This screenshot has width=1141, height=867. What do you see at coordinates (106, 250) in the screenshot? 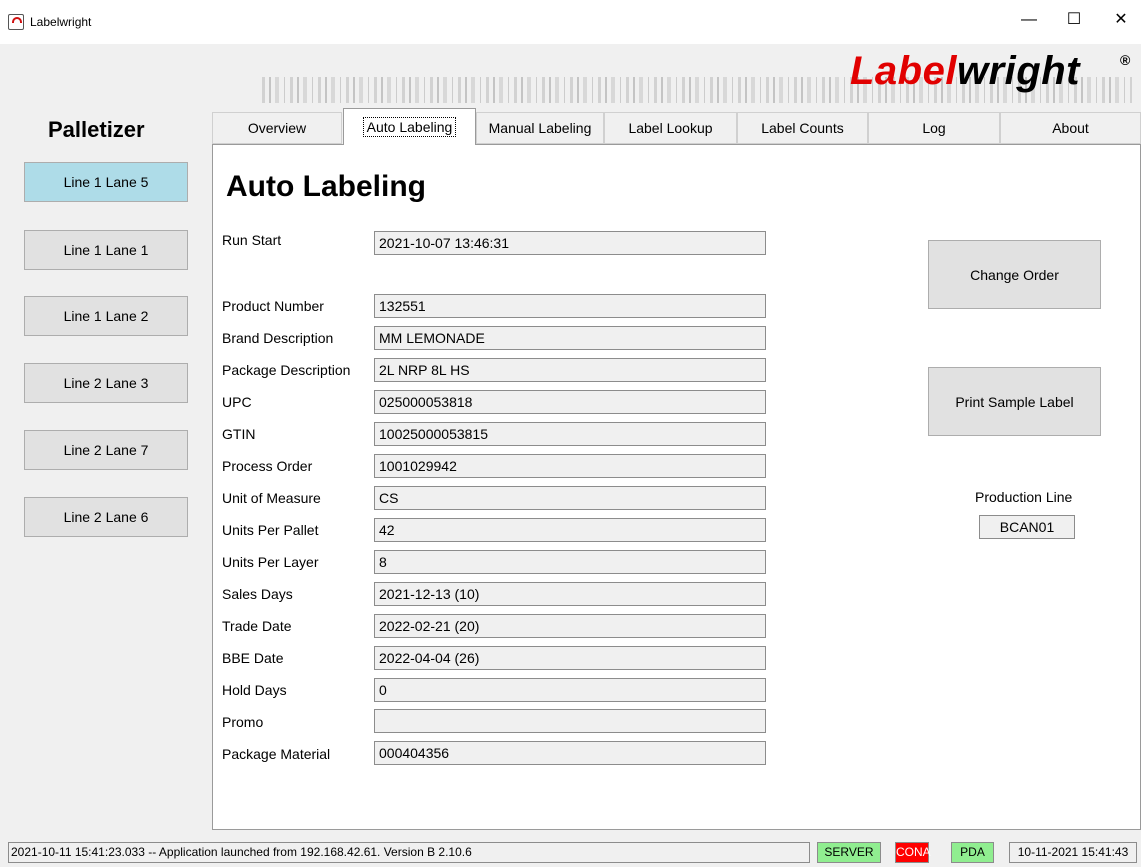
I see `lane-button-line1-lane1: Line 1 Lane 1` at bounding box center [106, 250].